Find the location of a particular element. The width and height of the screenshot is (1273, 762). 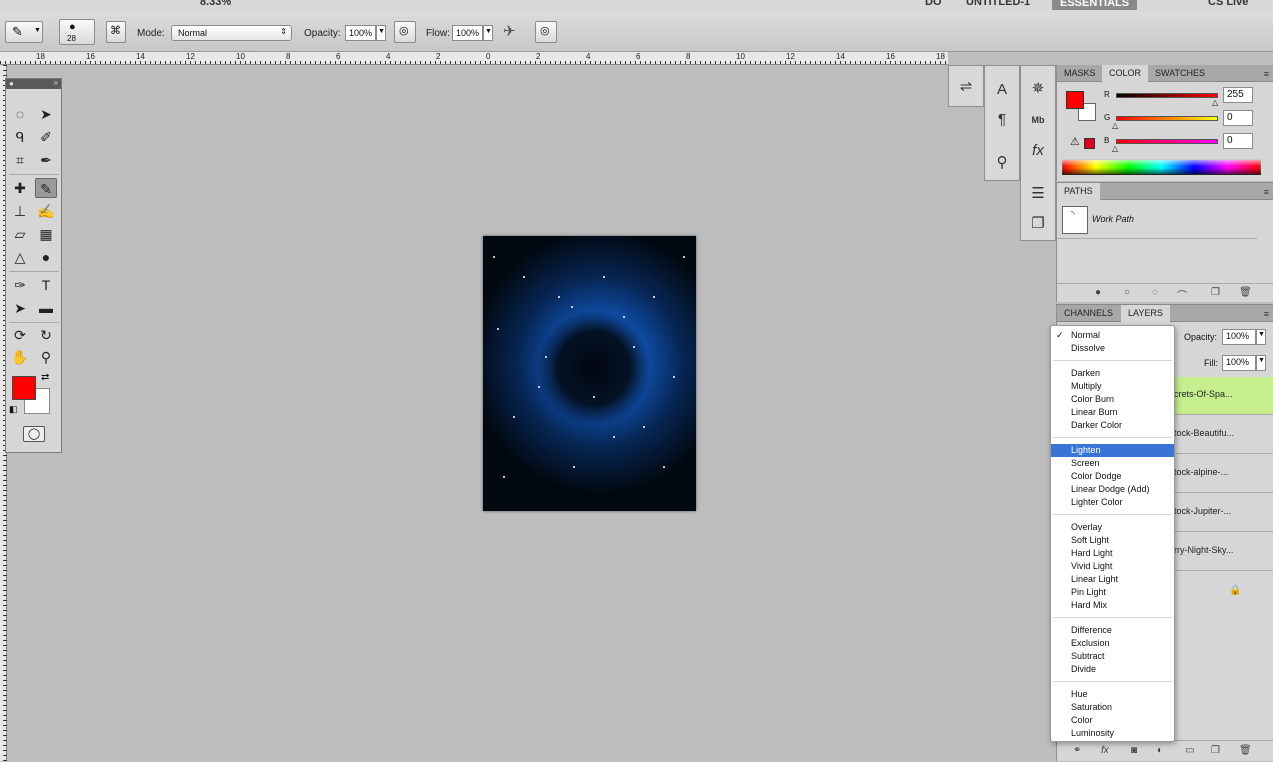

actions-panel-icon: ❐ is located at coordinates (1038, 224).